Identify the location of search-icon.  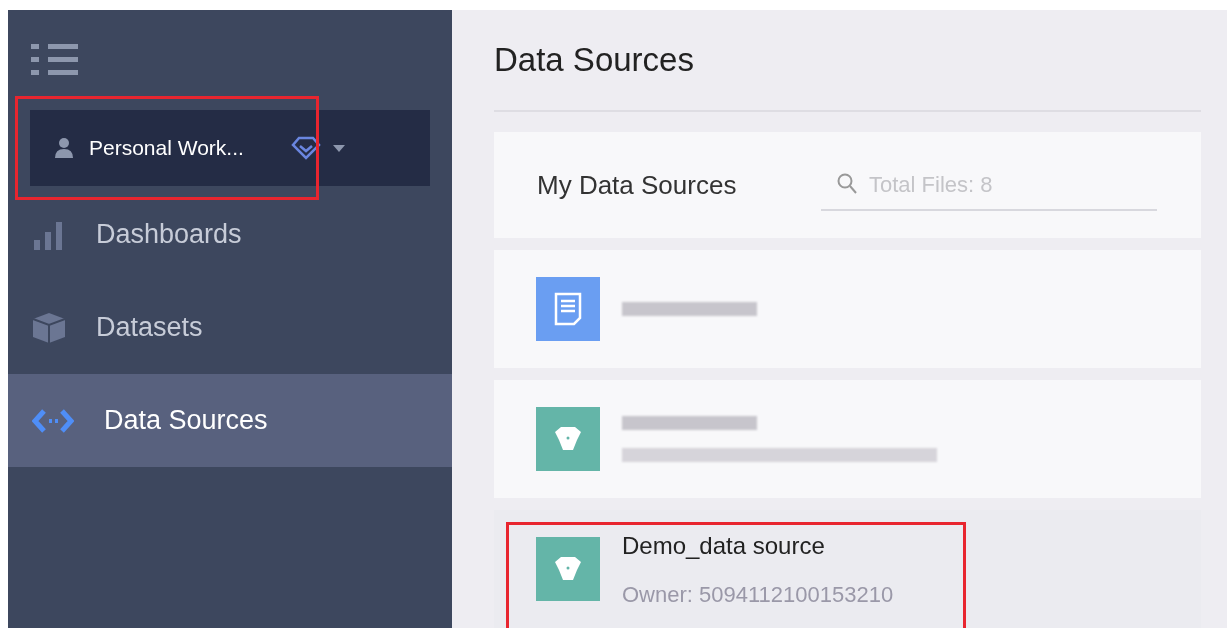
(847, 184).